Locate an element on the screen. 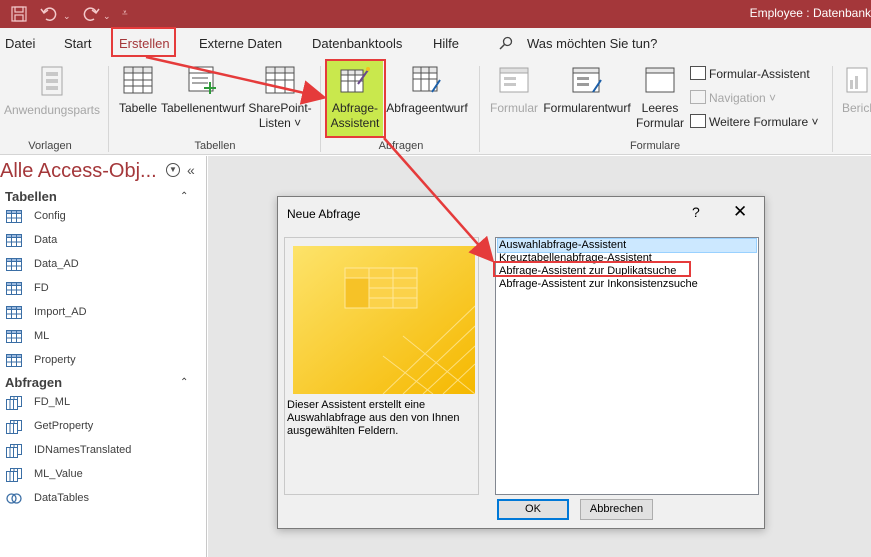 This screenshot has height=557, width=871. arrow-to-duplikatsuche is located at coordinates (439, 200).